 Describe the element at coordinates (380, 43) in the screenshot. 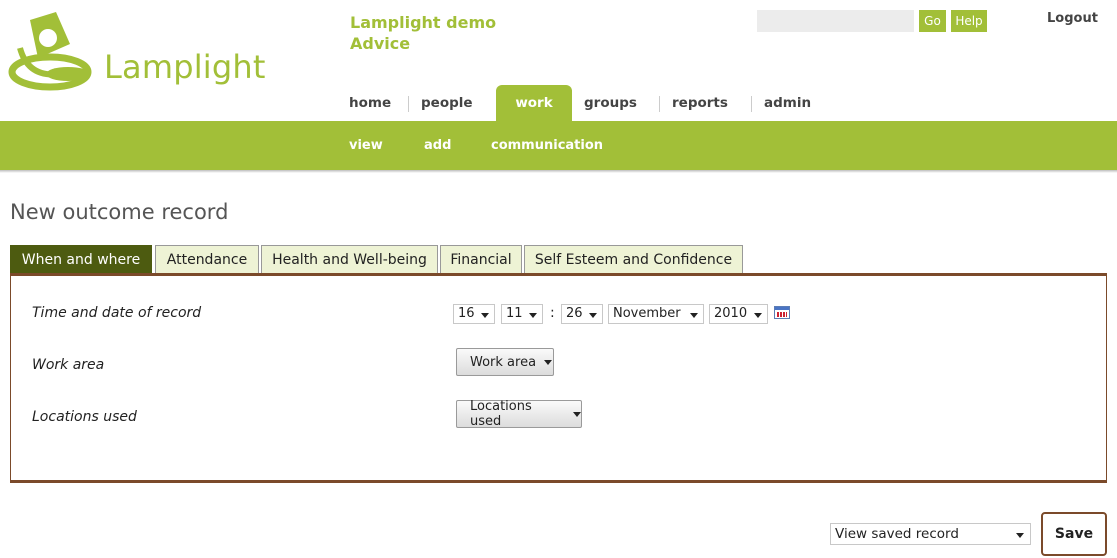

I see `org-name-line2: Advice` at that location.